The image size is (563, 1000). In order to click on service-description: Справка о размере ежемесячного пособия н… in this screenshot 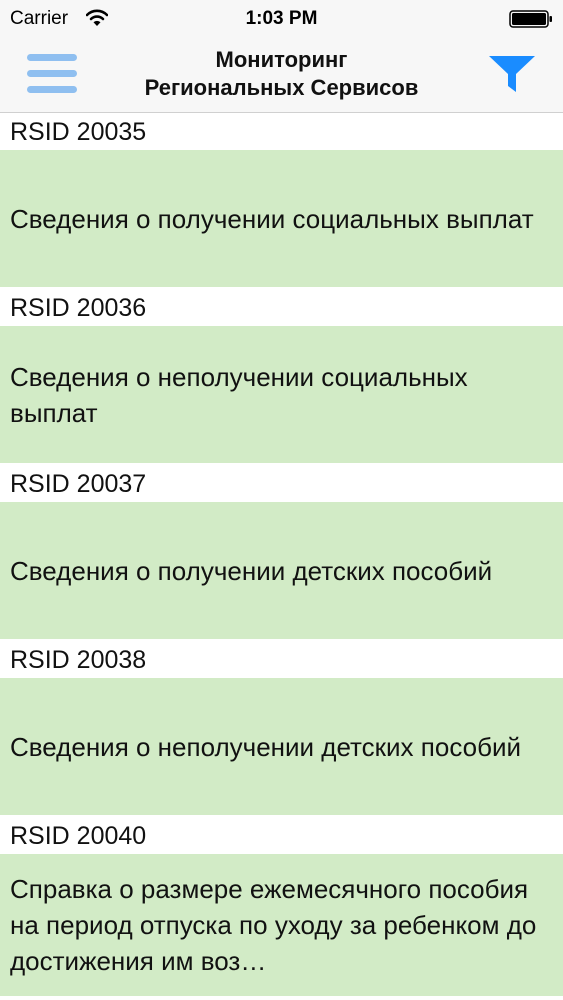, I will do `click(273, 925)`.